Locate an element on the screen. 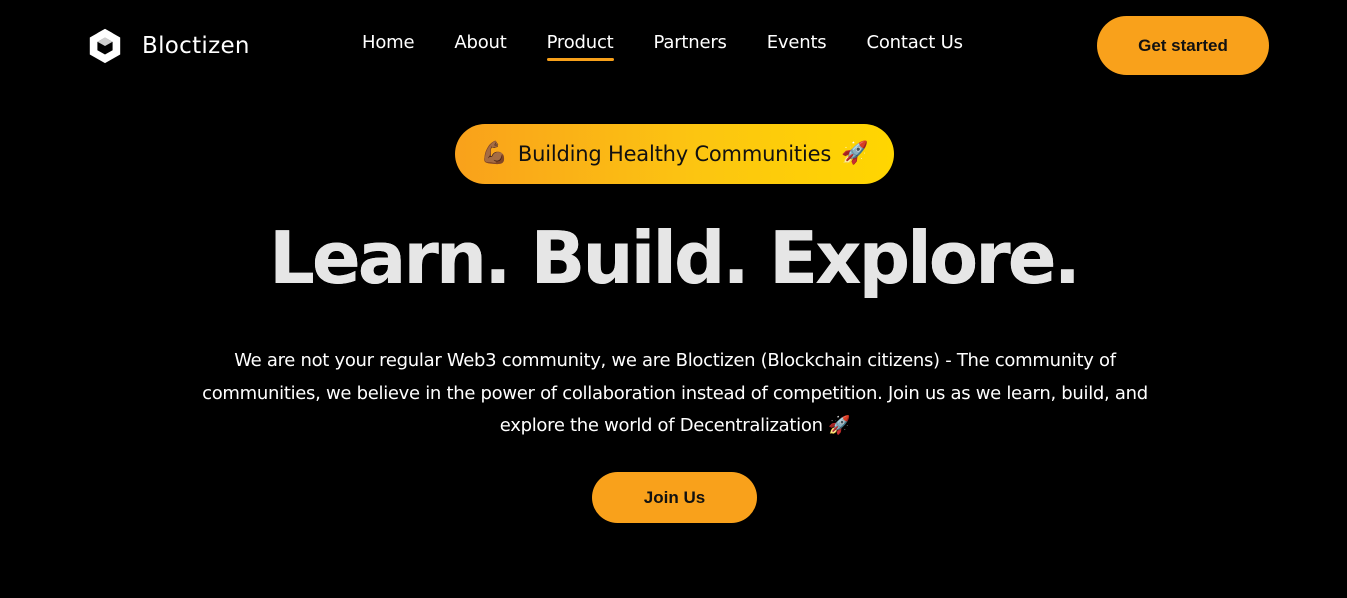 This screenshot has height=598, width=1347. hero-title: Learn. Build. Explore. is located at coordinates (673, 258).